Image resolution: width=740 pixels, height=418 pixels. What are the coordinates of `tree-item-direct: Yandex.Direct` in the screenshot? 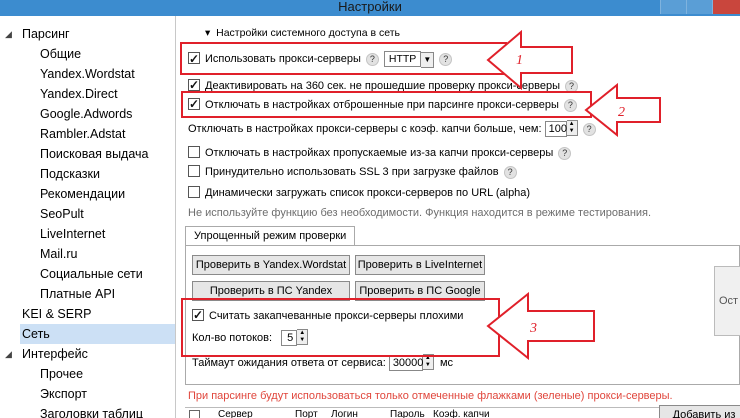 It's located at (79, 94).